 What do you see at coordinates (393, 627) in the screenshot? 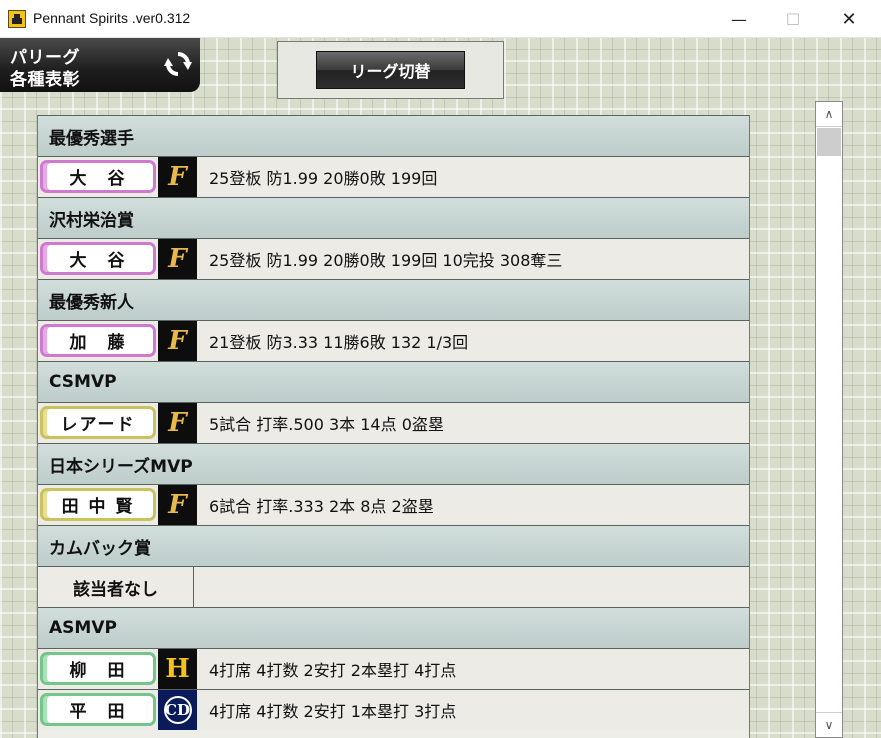
I see `award-category-header: ASMVP` at bounding box center [393, 627].